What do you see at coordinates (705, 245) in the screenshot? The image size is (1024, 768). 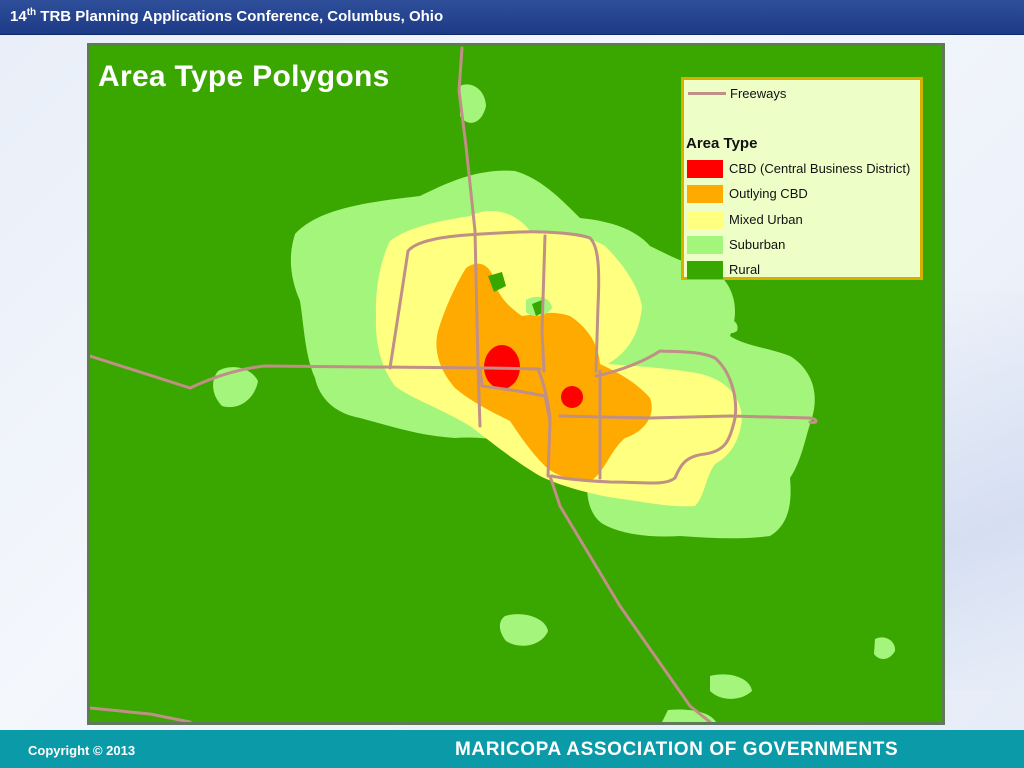 I see `suburban-swatch` at bounding box center [705, 245].